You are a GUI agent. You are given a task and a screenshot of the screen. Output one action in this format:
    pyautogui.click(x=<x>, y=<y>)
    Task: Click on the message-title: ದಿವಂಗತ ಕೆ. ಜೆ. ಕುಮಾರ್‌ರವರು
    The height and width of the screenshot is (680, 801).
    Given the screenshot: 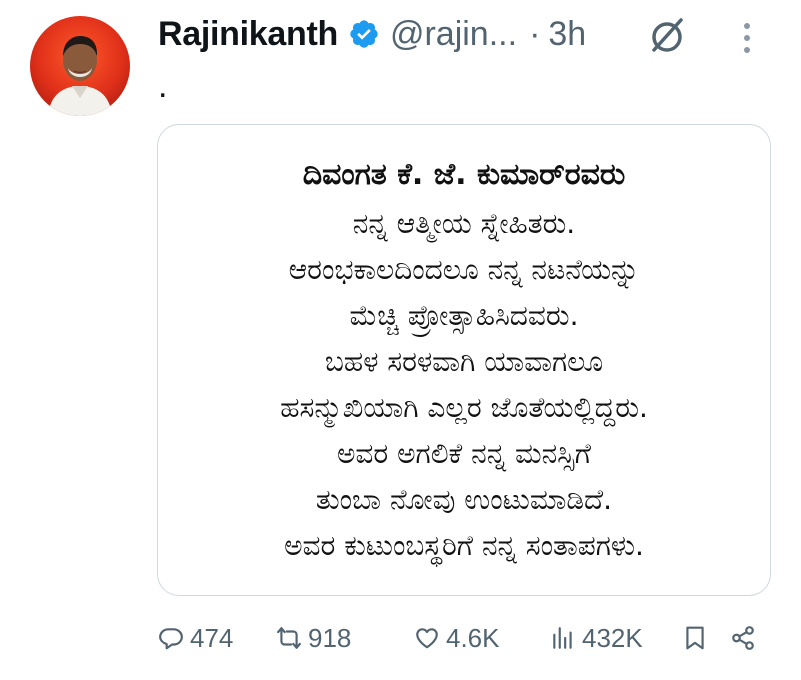 What is the action you would take?
    pyautogui.click(x=464, y=174)
    